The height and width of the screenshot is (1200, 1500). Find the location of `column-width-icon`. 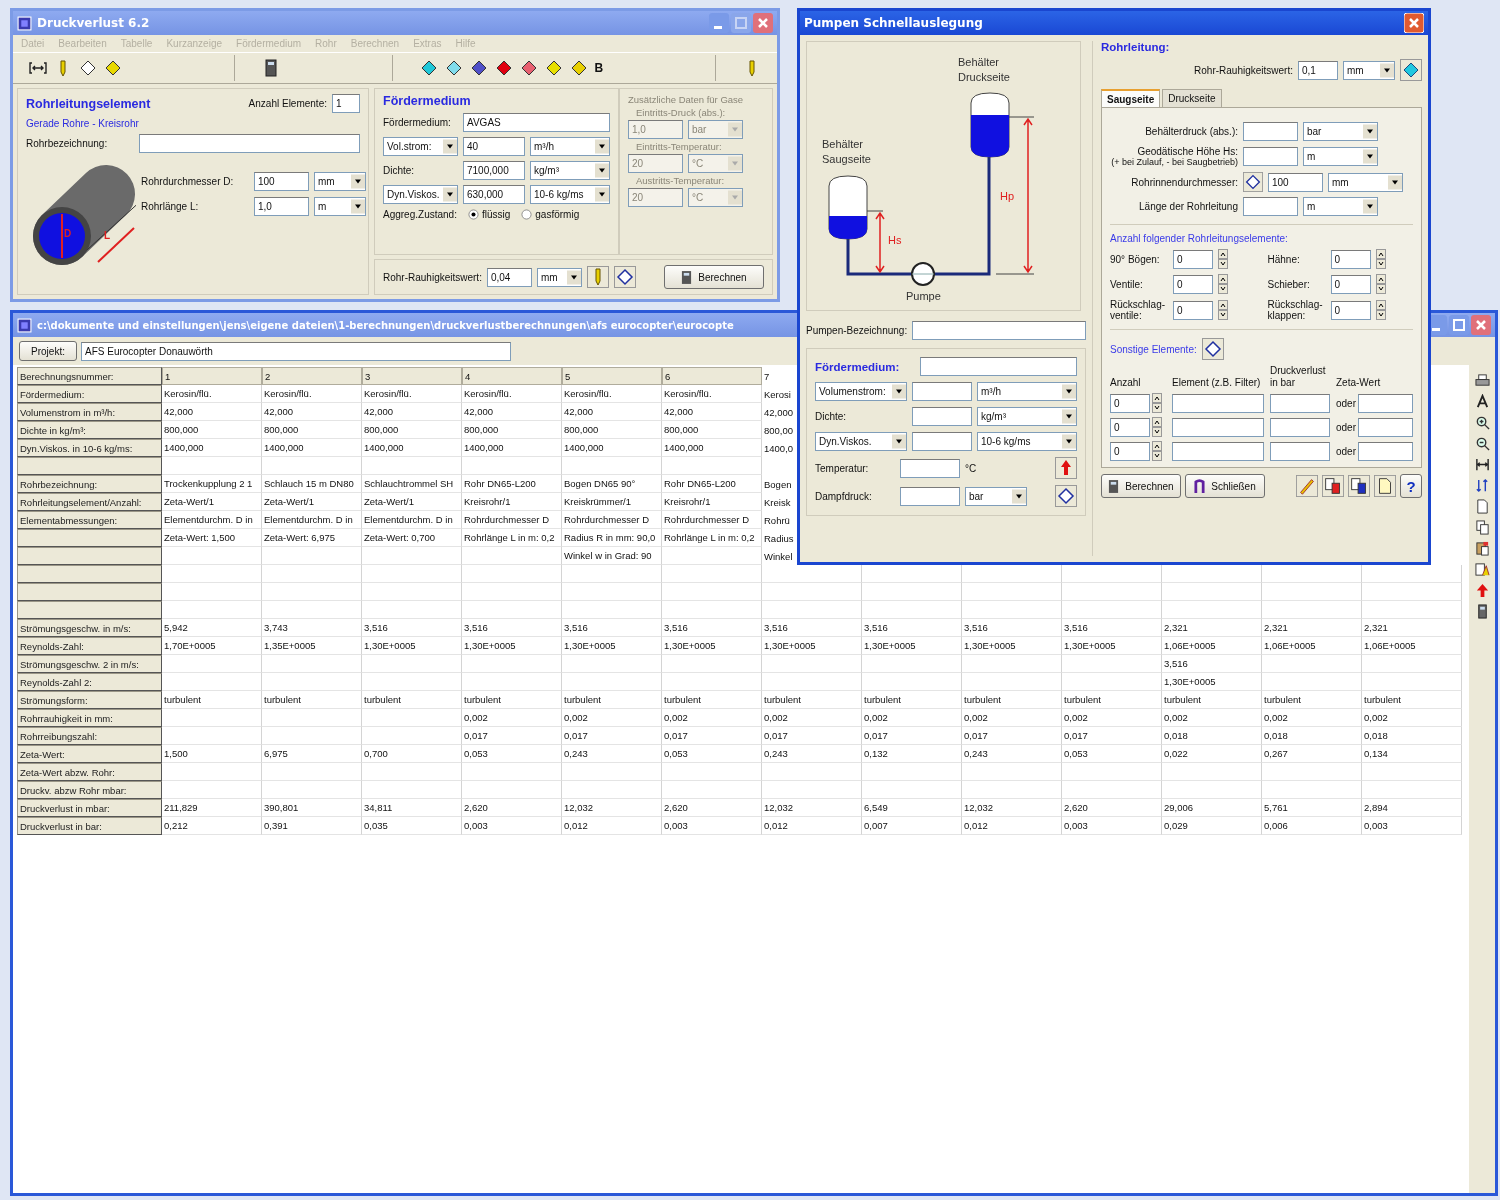

column-width-icon is located at coordinates (1482, 464).